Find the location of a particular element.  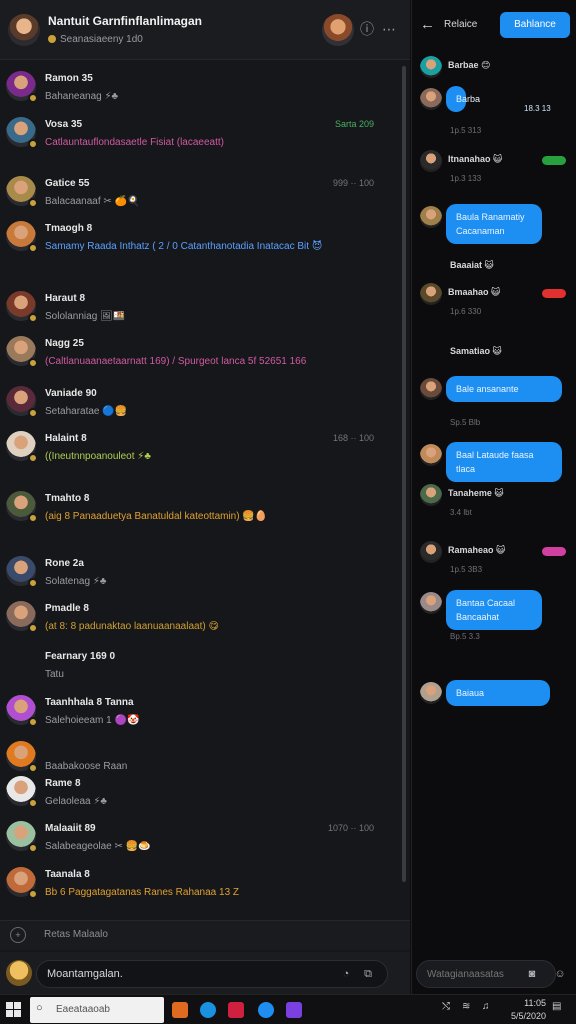

taskbar-search-placeholder: Eaeataaoab is located at coordinates (83, 1009).